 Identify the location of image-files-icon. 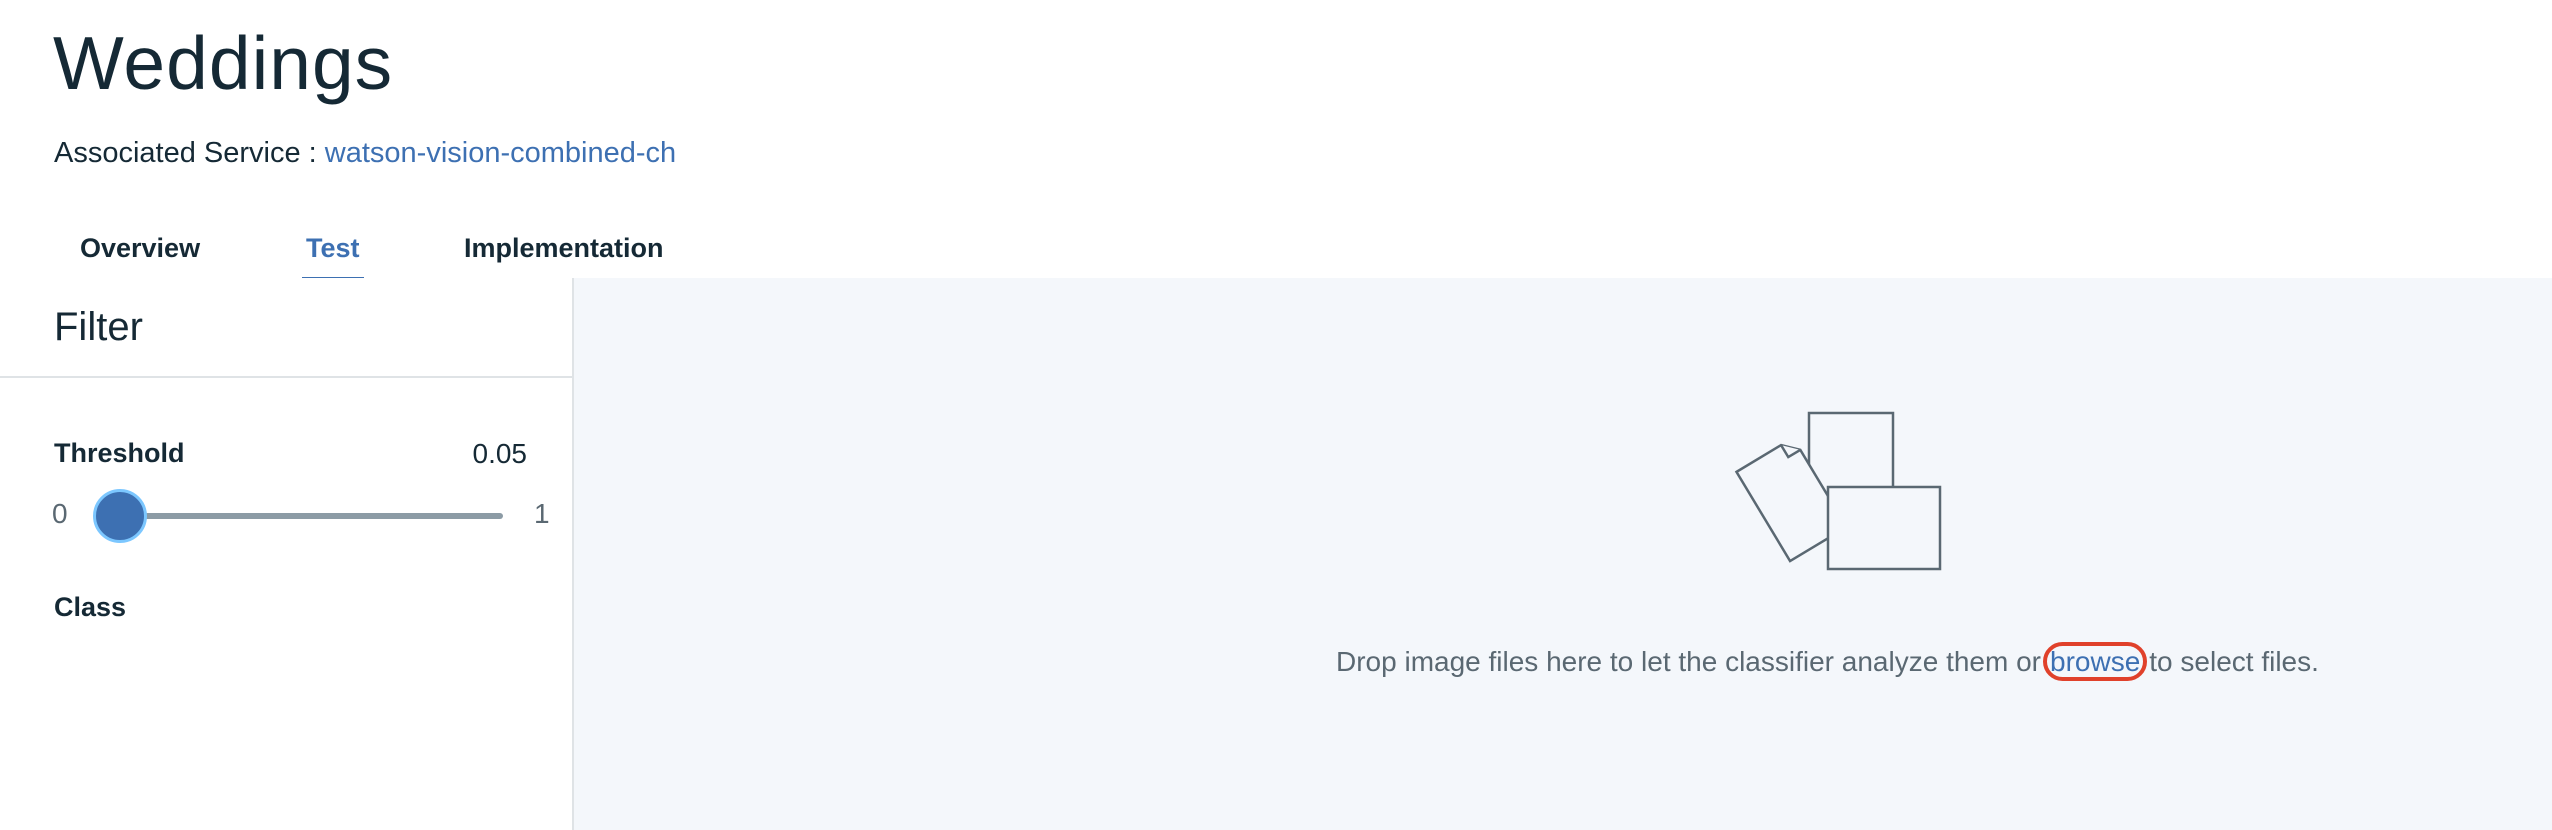
(1838, 491).